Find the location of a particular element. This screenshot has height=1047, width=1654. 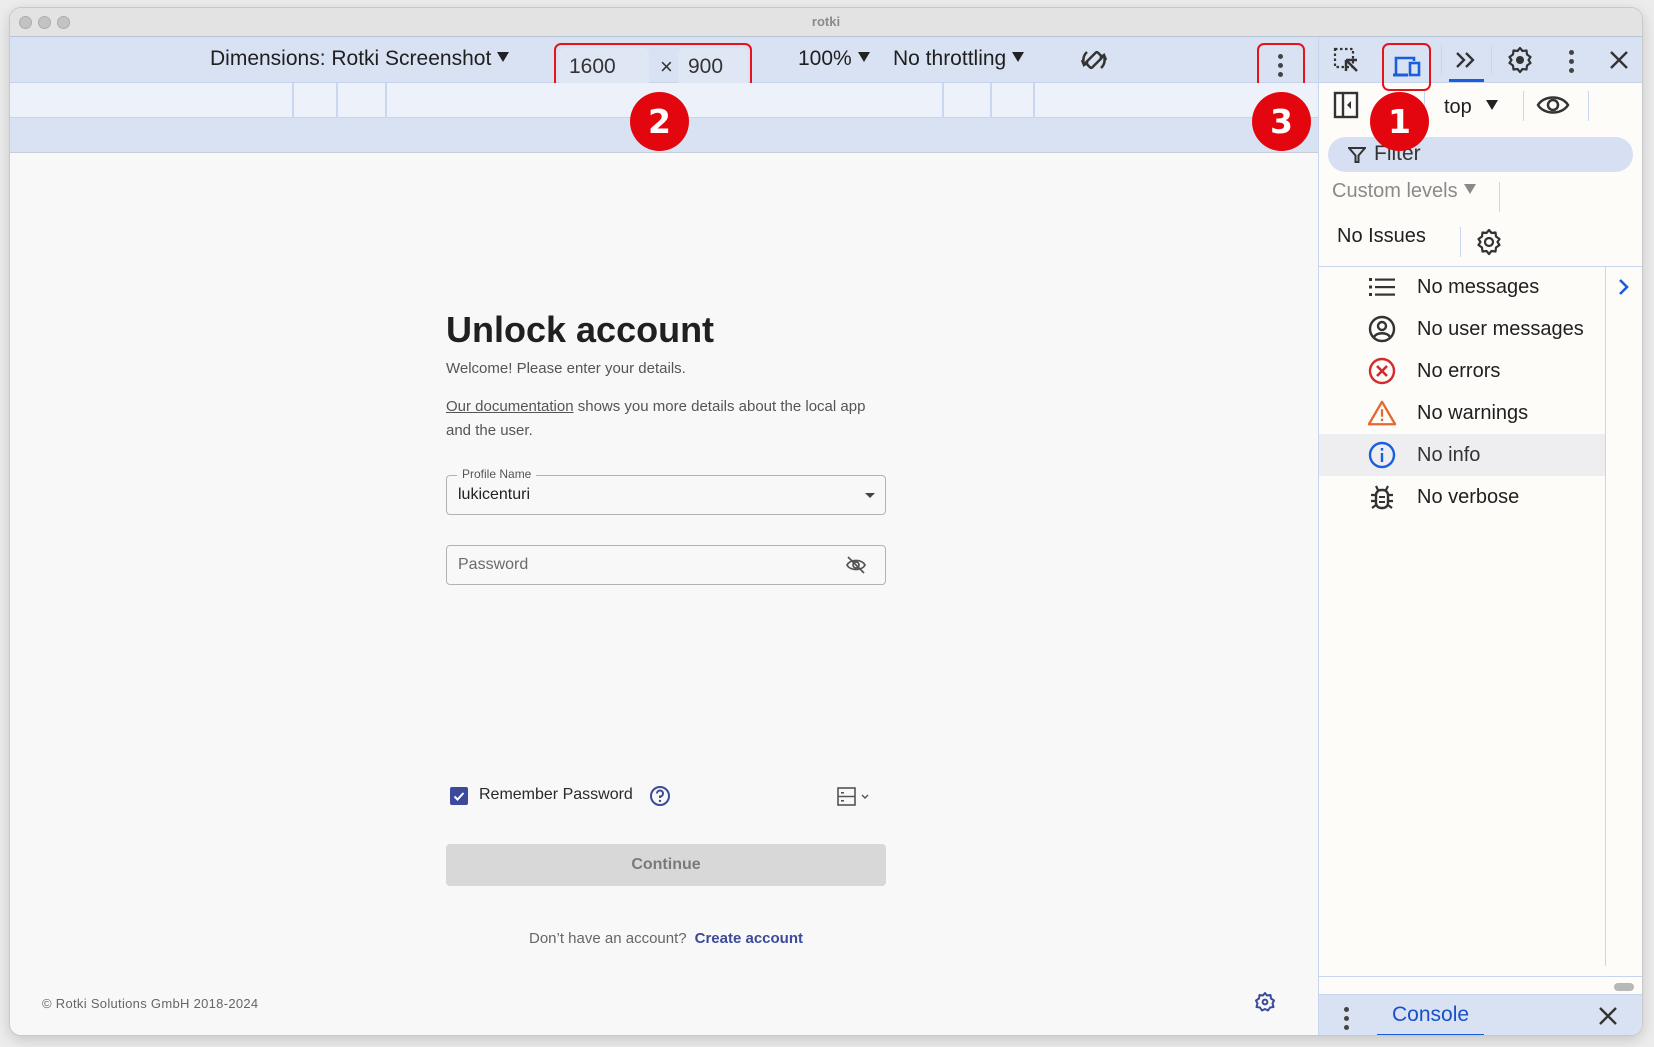

devtools-settings-gear-icon is located at coordinates (1520, 60).